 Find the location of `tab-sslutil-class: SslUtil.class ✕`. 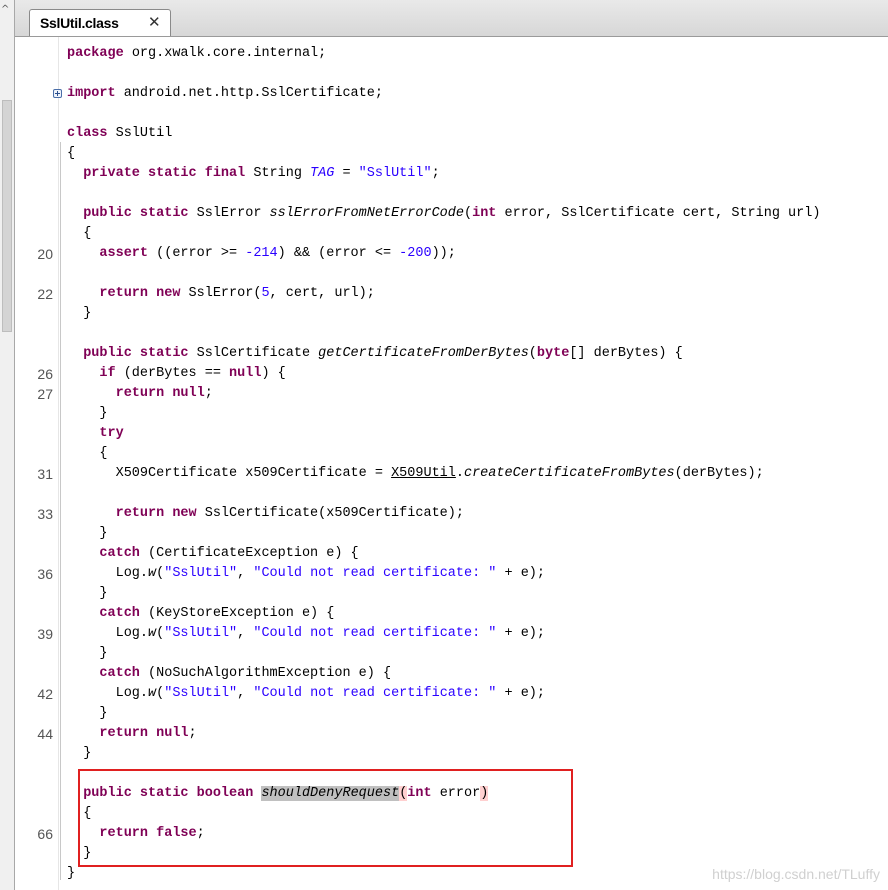

tab-sslutil-class: SslUtil.class ✕ is located at coordinates (100, 22).